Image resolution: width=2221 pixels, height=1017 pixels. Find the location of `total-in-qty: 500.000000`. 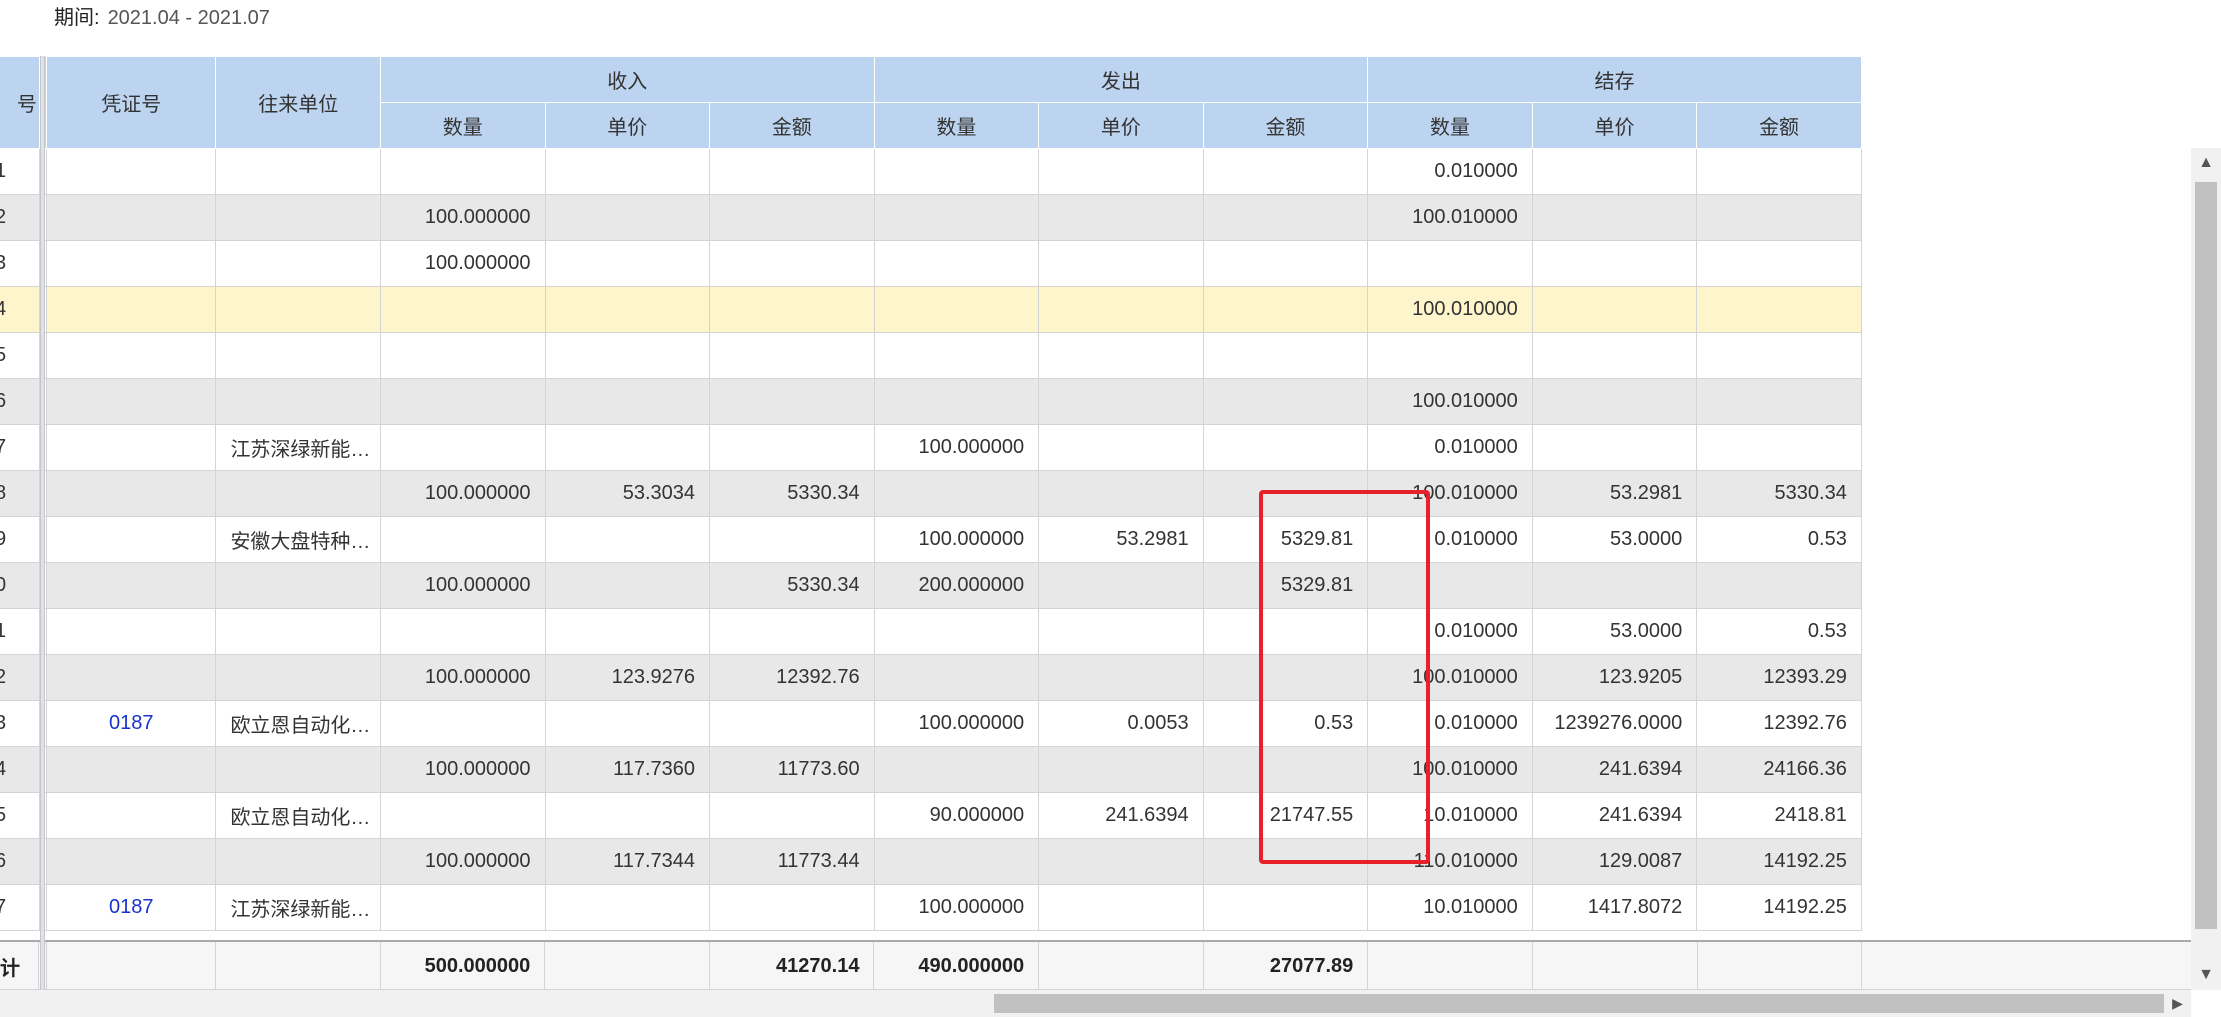

total-in-qty: 500.000000 is located at coordinates (463, 965).